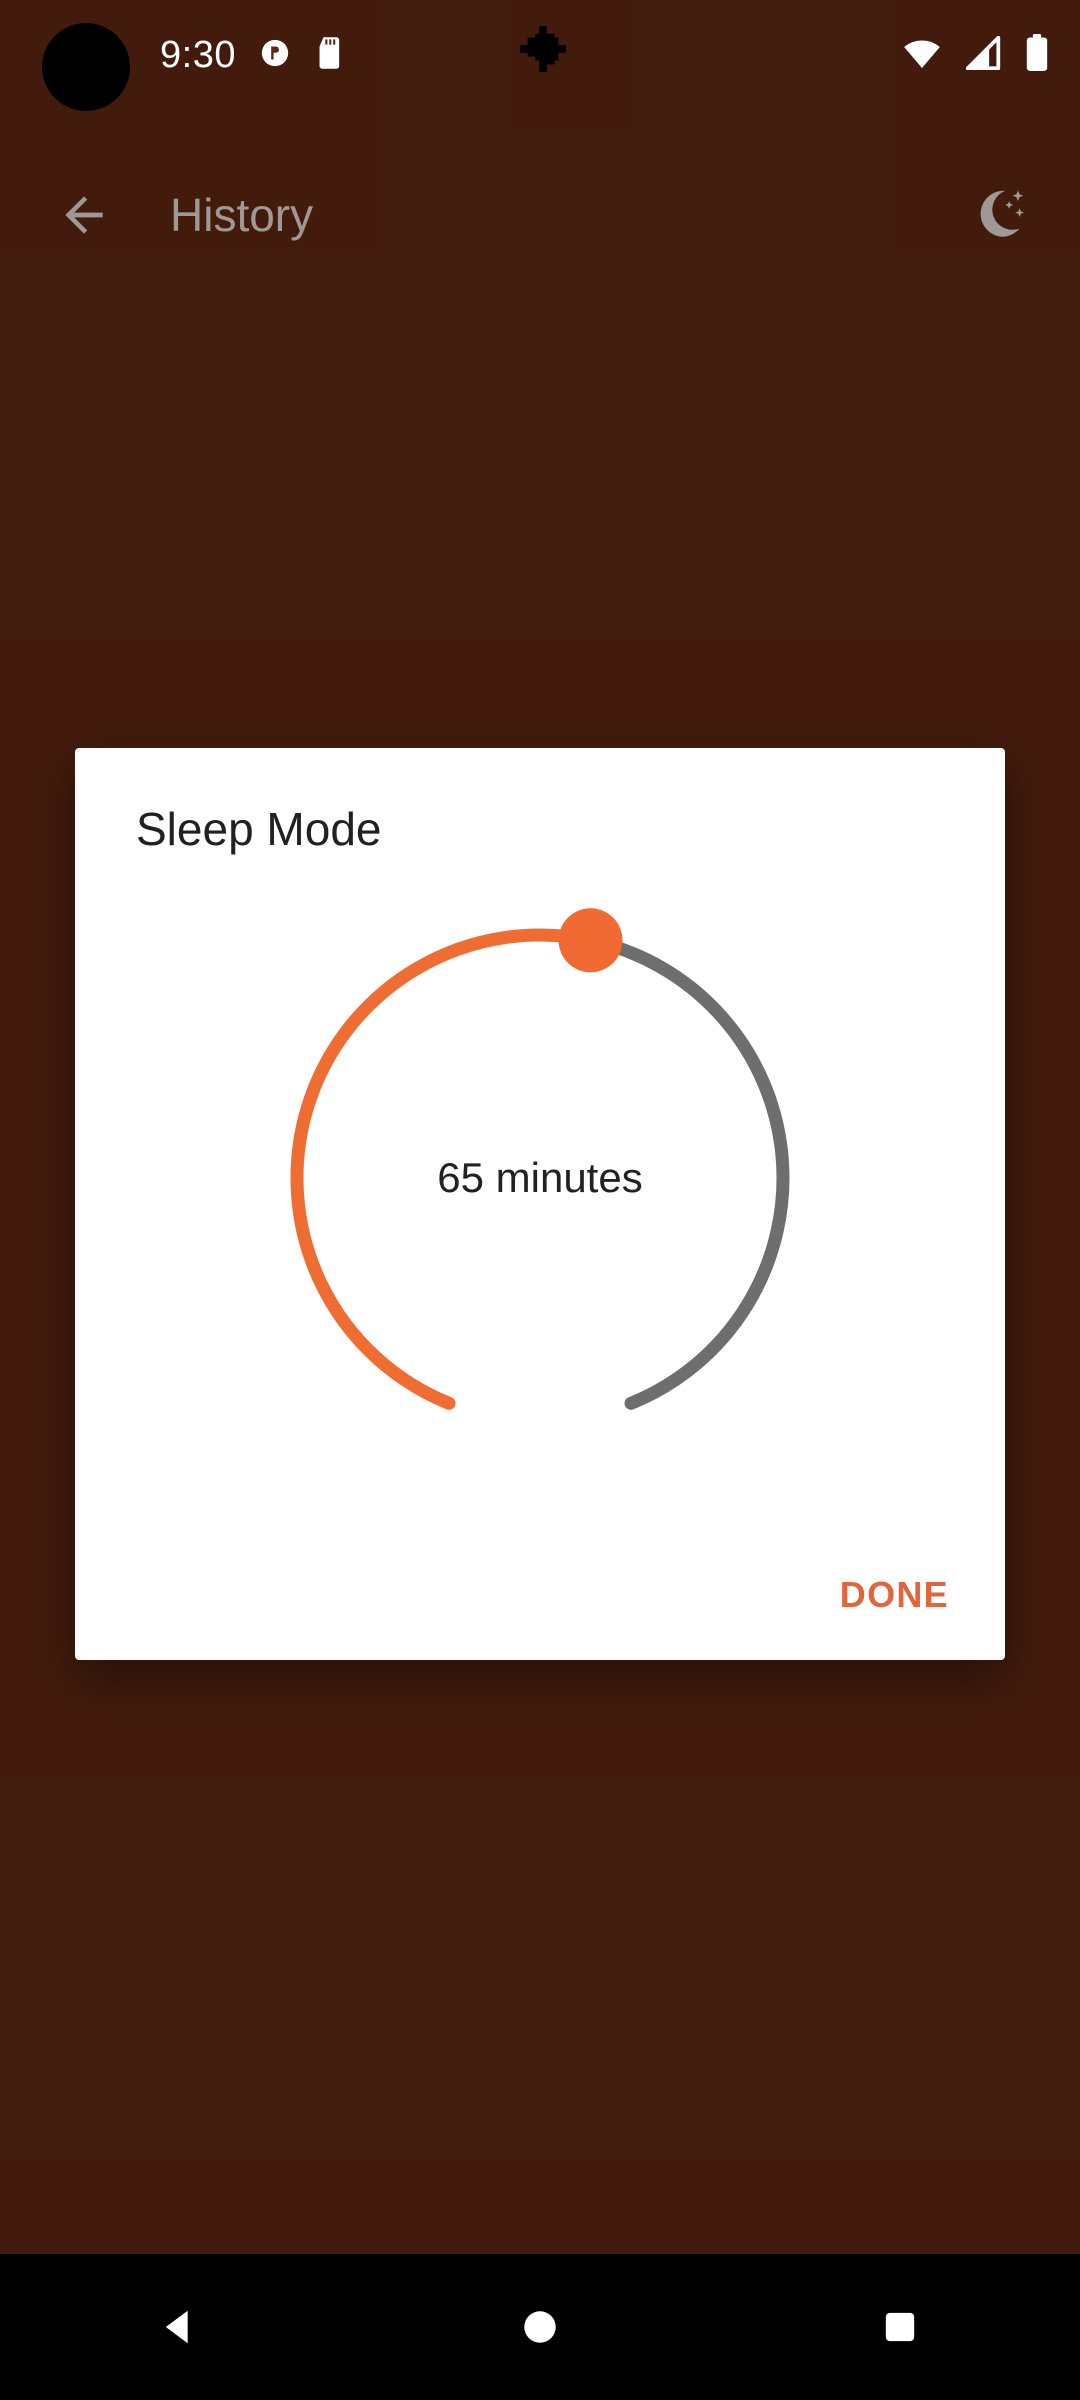 The image size is (1080, 2400). I want to click on nav-back-button, so click(180, 2327).